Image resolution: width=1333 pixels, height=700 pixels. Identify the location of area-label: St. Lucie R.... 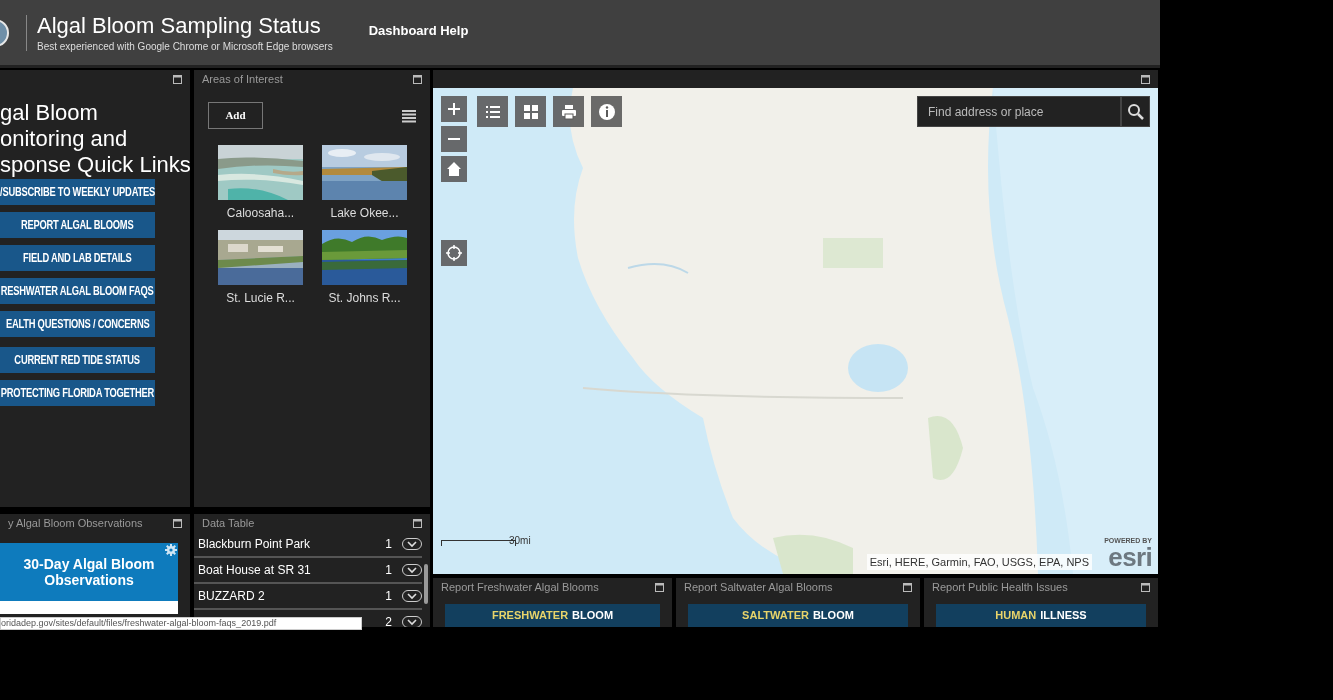
(260, 298).